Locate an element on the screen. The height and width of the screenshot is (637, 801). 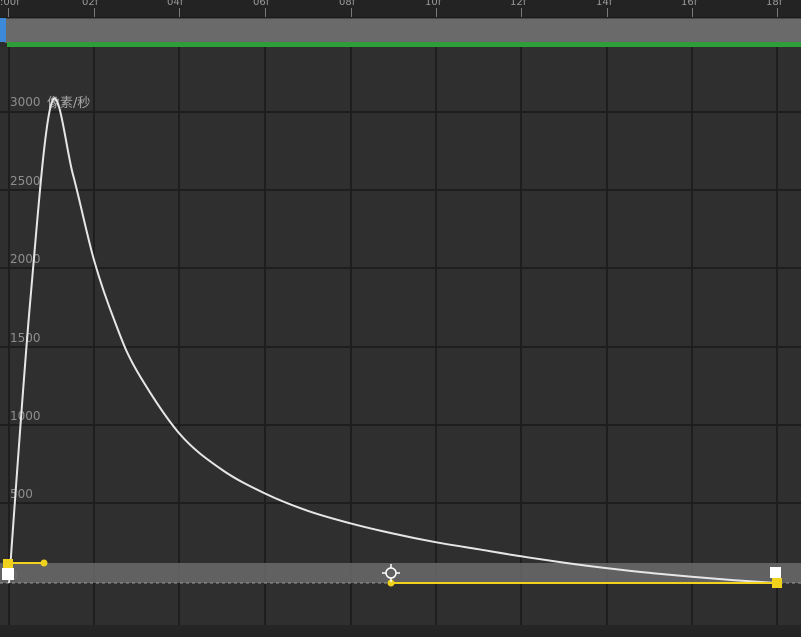
y-tick-label: 2500 is located at coordinates (25, 181).